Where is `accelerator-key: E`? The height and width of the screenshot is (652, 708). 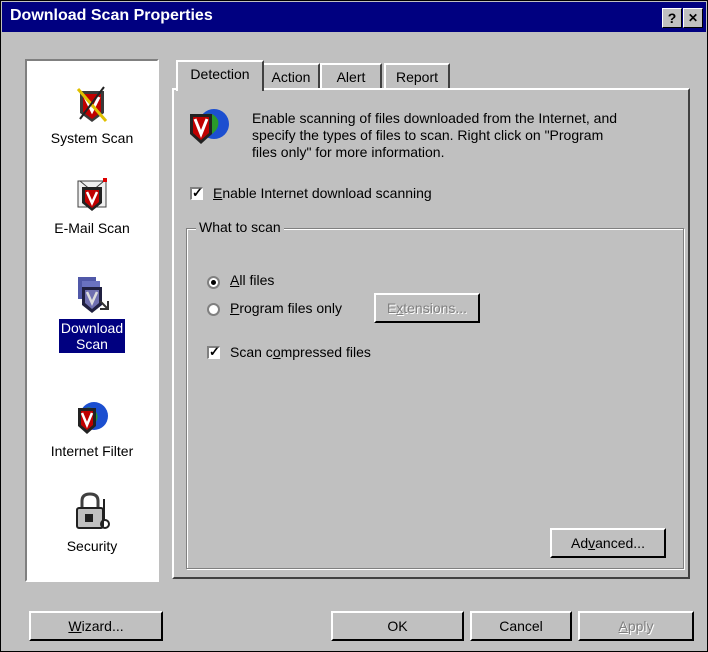
accelerator-key: E is located at coordinates (218, 193).